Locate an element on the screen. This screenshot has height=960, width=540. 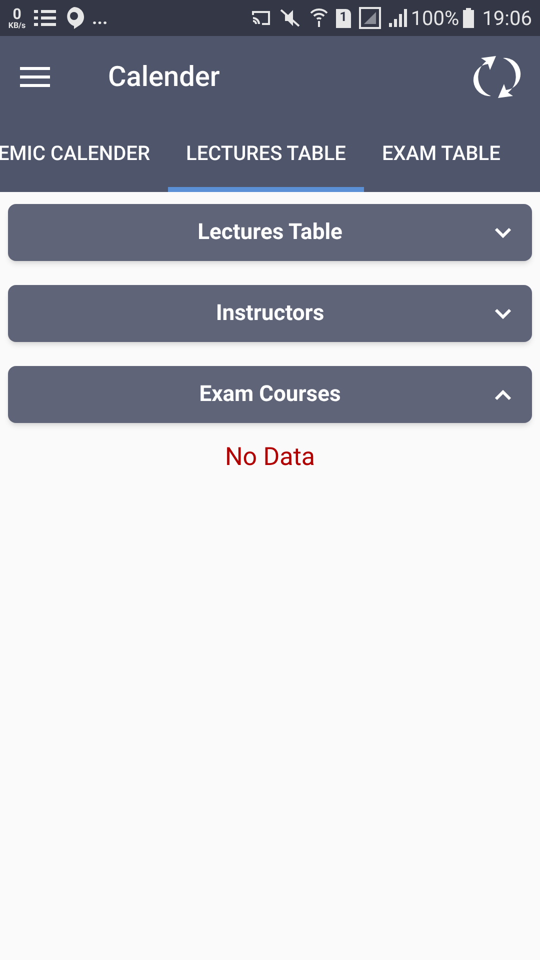
mute-icon is located at coordinates (290, 18).